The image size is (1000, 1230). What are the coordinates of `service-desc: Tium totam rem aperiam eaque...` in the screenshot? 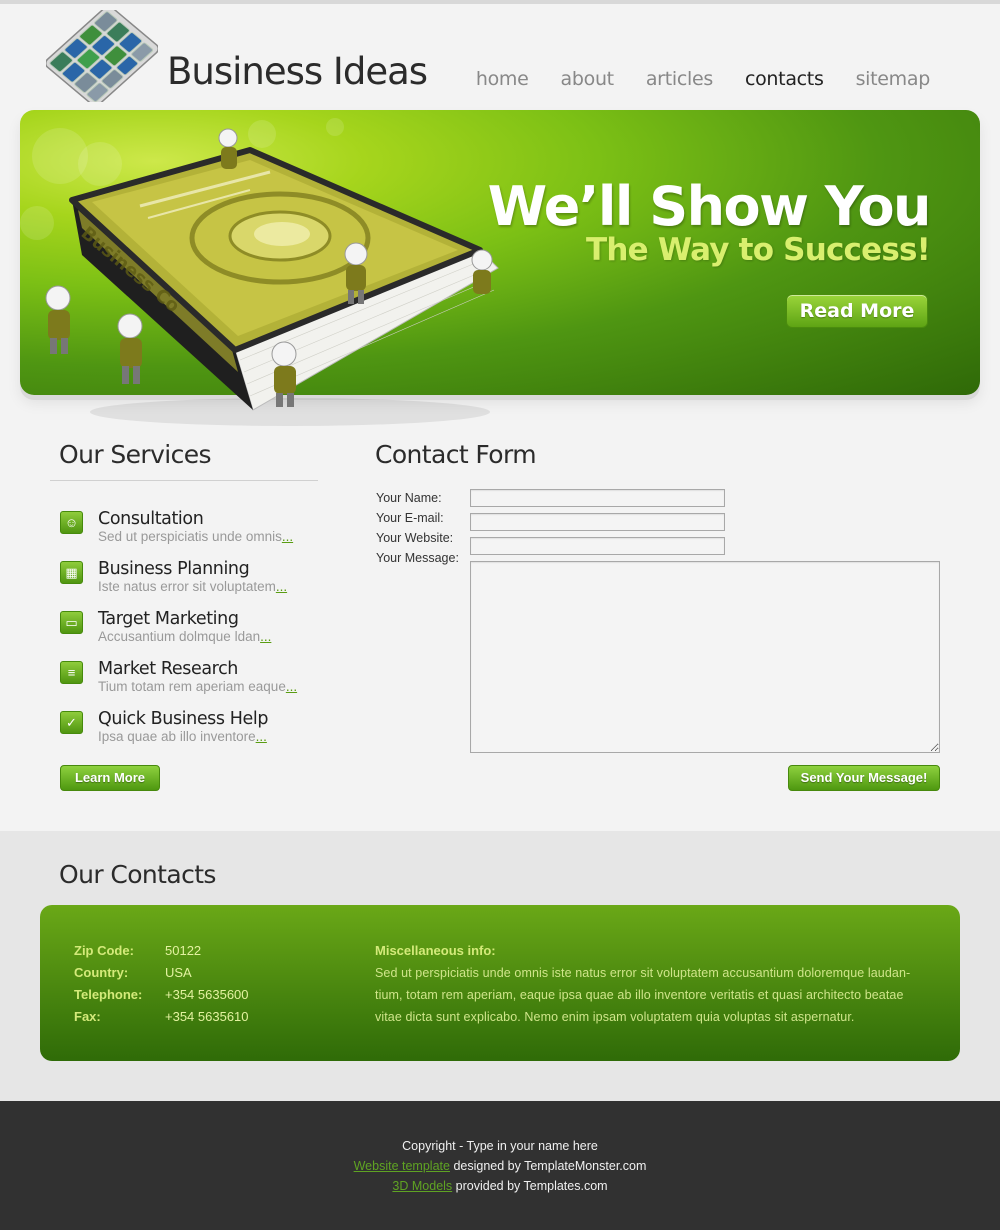 It's located at (198, 686).